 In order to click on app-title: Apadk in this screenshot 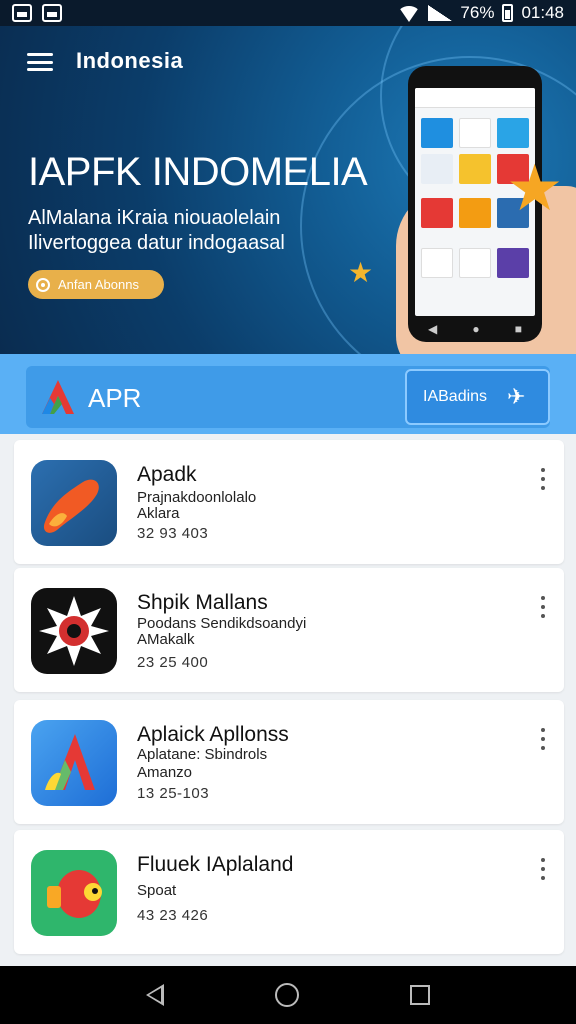, I will do `click(167, 474)`.